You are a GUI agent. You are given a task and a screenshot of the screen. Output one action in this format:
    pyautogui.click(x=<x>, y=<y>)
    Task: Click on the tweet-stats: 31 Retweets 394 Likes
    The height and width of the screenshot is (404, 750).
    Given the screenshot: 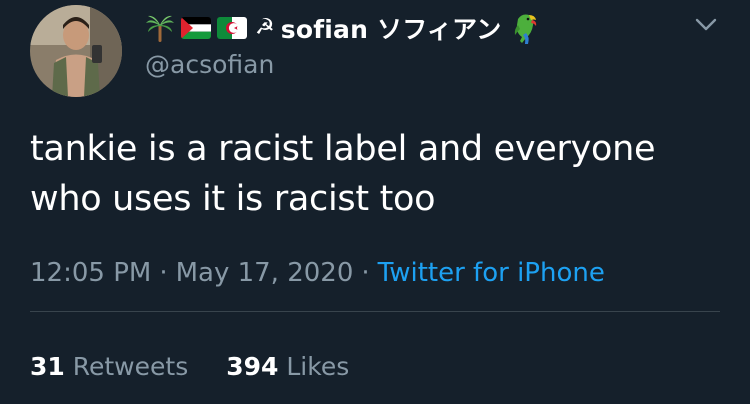 What is the action you would take?
    pyautogui.click(x=189, y=366)
    